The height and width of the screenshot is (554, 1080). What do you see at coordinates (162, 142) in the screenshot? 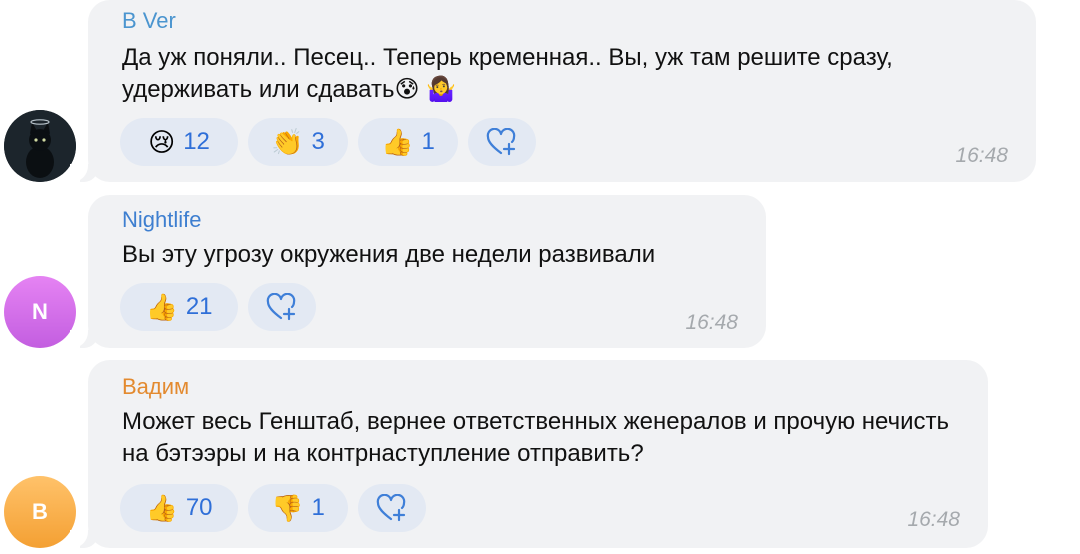
I see `crying-face-icon: 😢` at bounding box center [162, 142].